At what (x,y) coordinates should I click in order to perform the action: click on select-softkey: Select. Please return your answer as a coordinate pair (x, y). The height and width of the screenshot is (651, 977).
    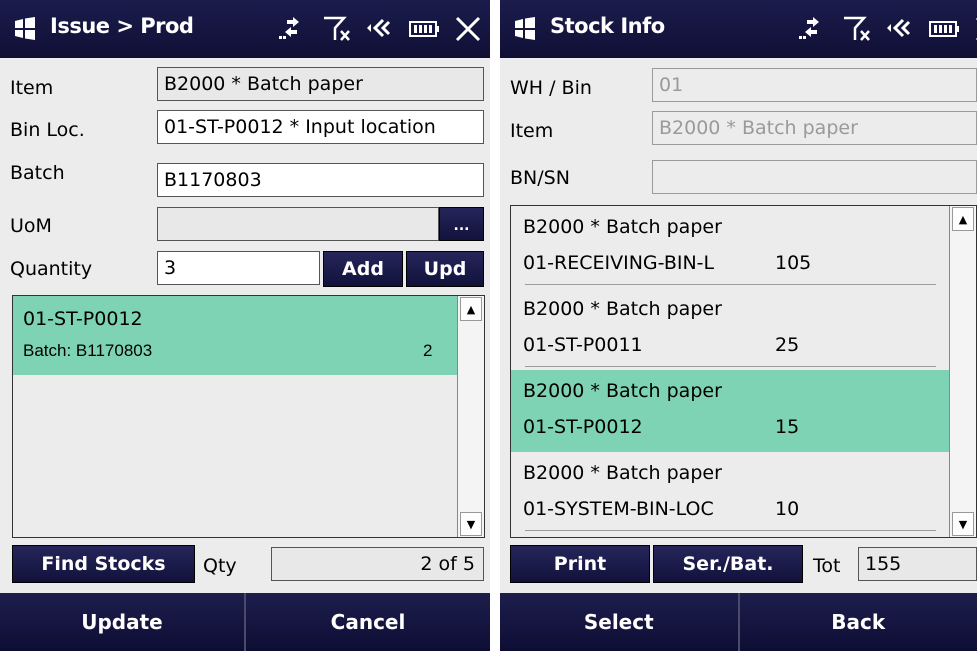
    Looking at the image, I should click on (620, 622).